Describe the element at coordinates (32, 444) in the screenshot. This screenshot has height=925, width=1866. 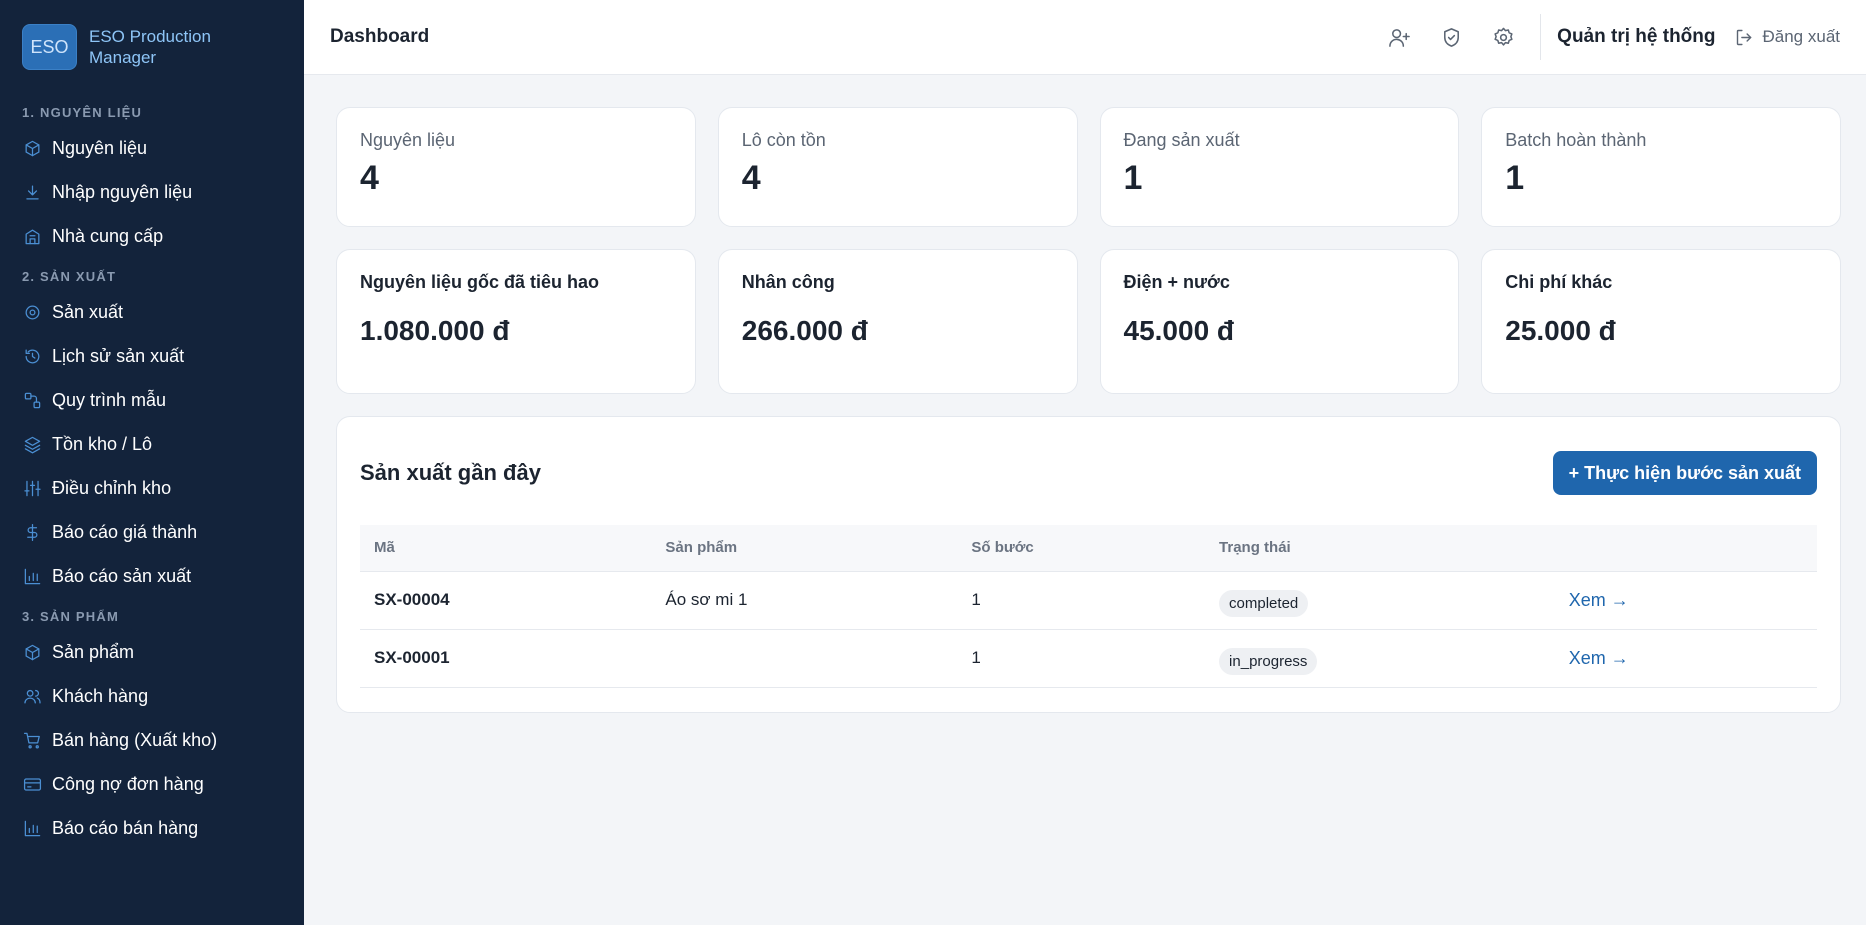
I see `layers-icon` at that location.